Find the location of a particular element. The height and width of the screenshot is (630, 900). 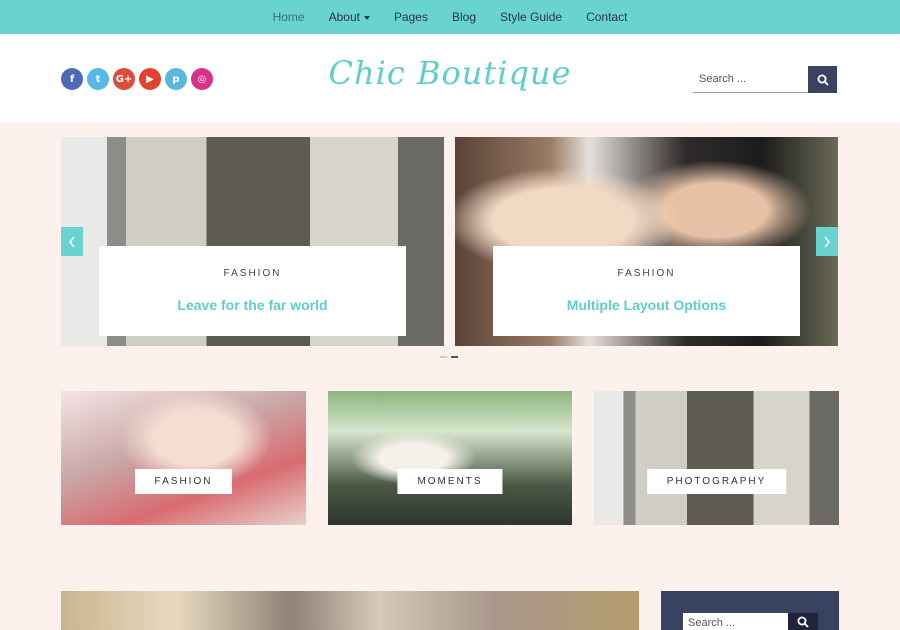

chevron-right-icon is located at coordinates (827, 241).